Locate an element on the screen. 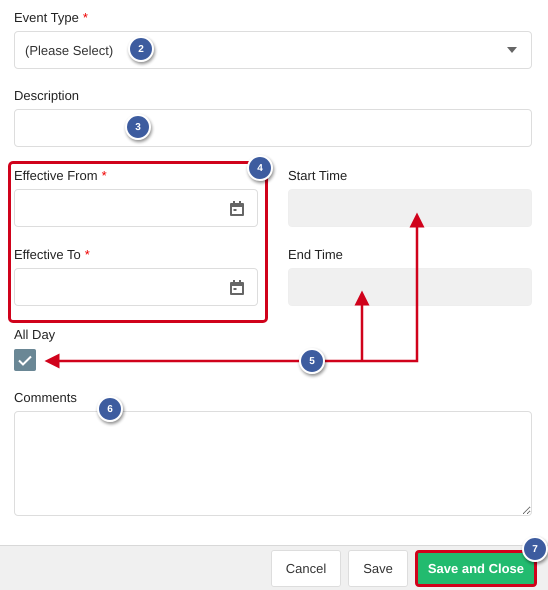  callout-badge: 4 is located at coordinates (260, 168).